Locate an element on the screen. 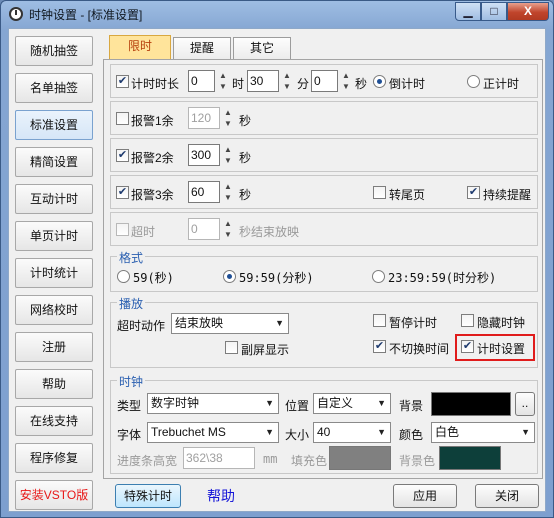 This screenshot has height=518, width=554. special-timer-button: 特殊计时 is located at coordinates (148, 496).